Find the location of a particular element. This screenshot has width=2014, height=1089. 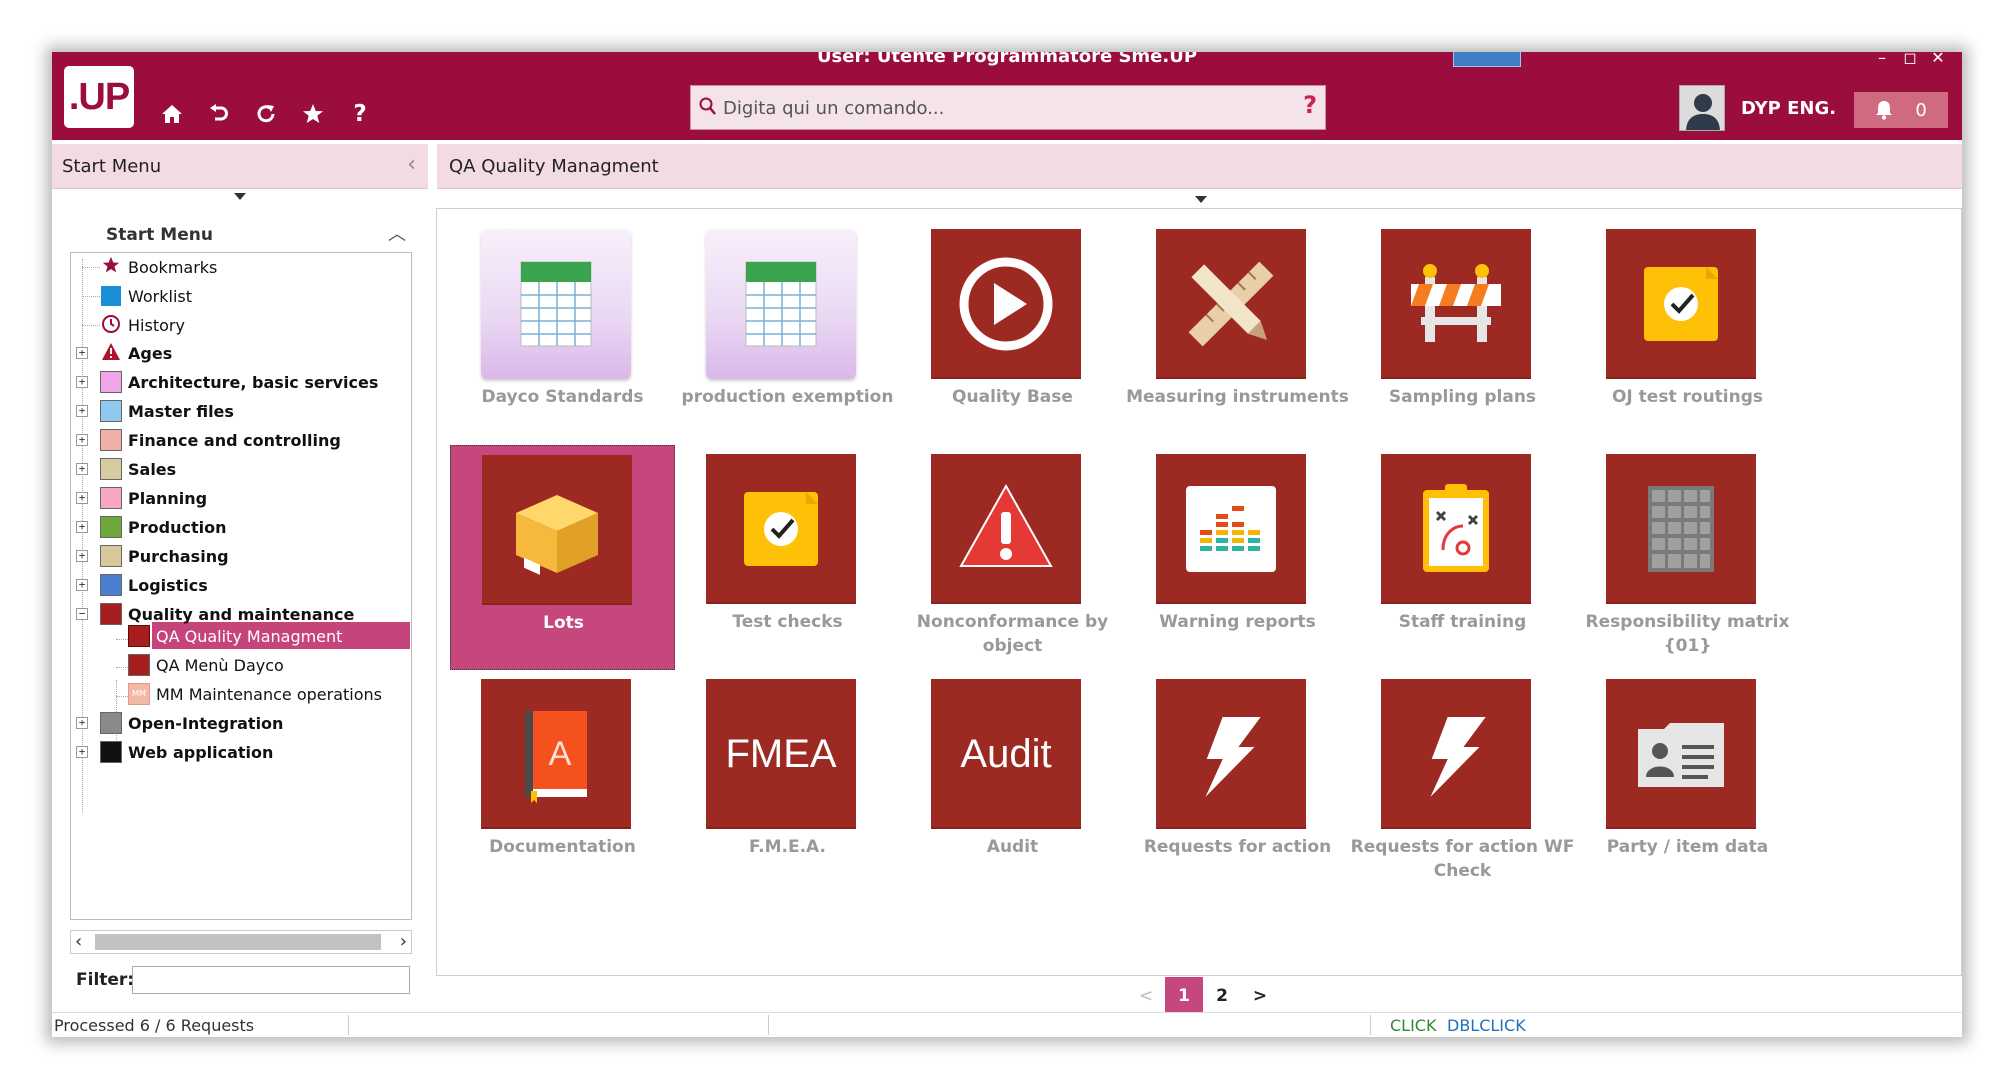

tree-item-qa-quality-managment: QA Quality Managment is located at coordinates (235, 636).